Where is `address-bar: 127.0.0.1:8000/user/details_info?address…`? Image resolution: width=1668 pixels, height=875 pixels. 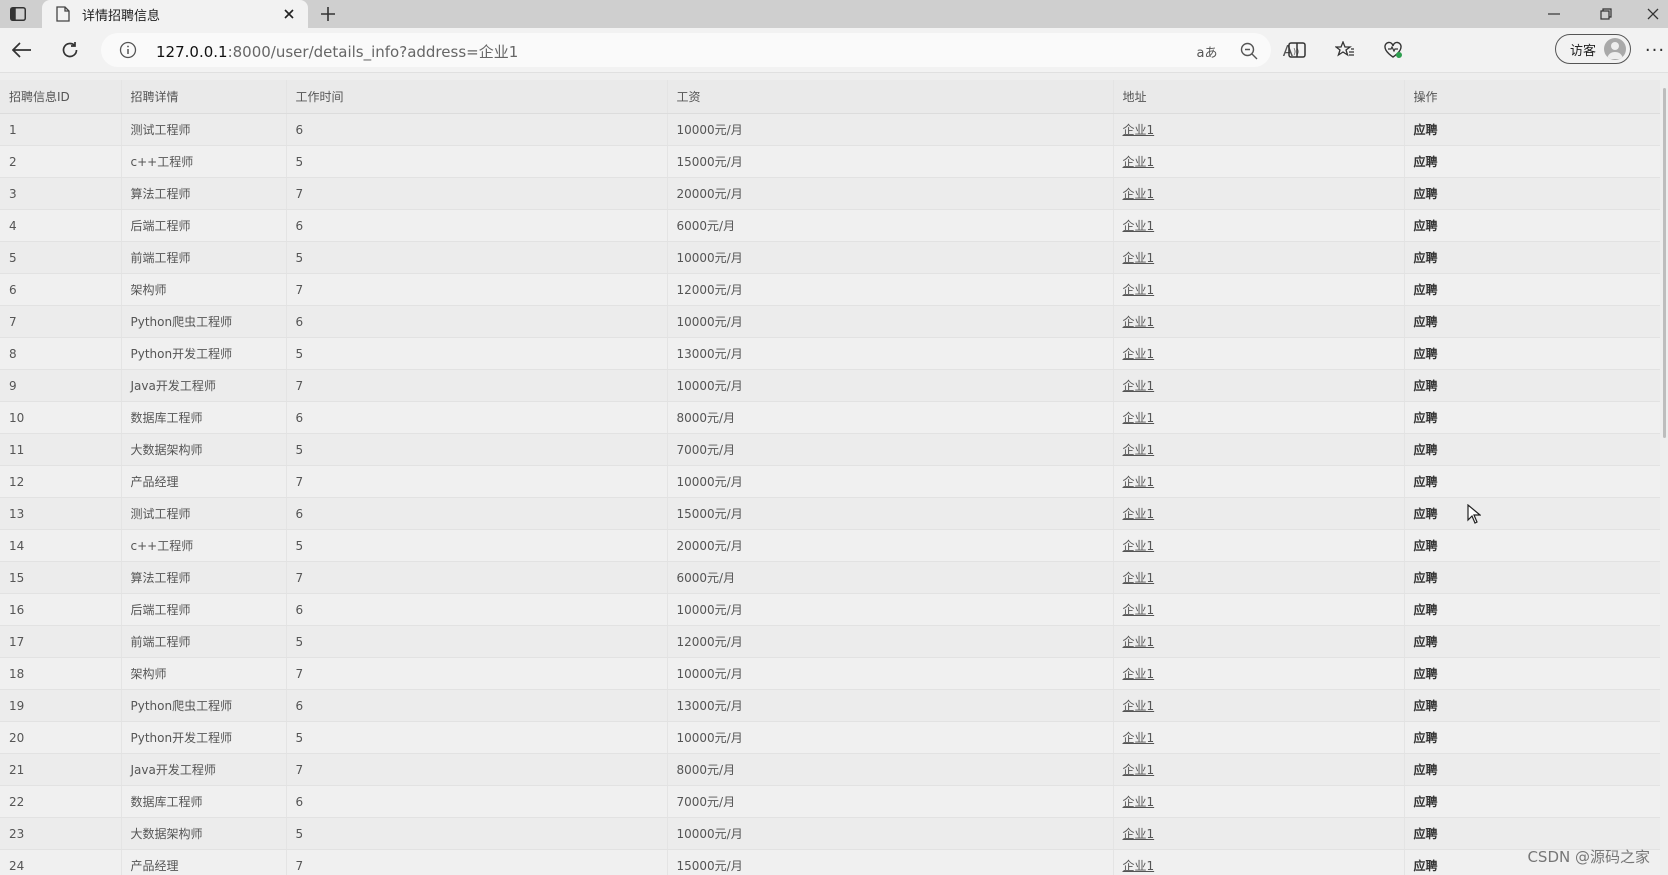
address-bar: 127.0.0.1:8000/user/details_info?address… is located at coordinates (700, 50).